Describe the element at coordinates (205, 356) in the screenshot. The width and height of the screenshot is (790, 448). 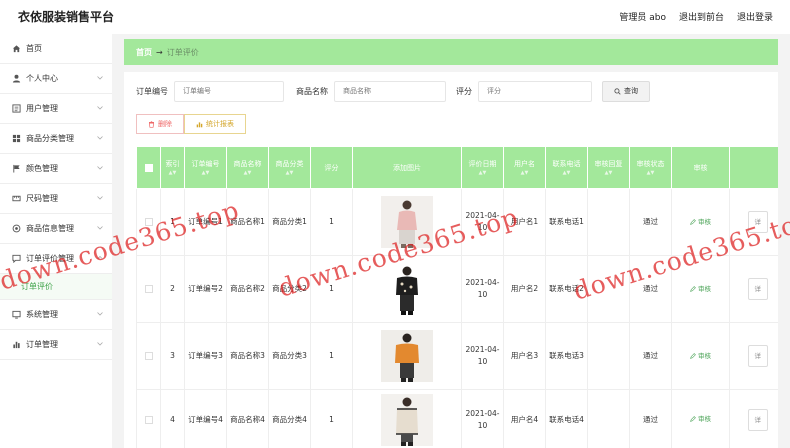
I see `cell-order-no: 订单编号3` at that location.